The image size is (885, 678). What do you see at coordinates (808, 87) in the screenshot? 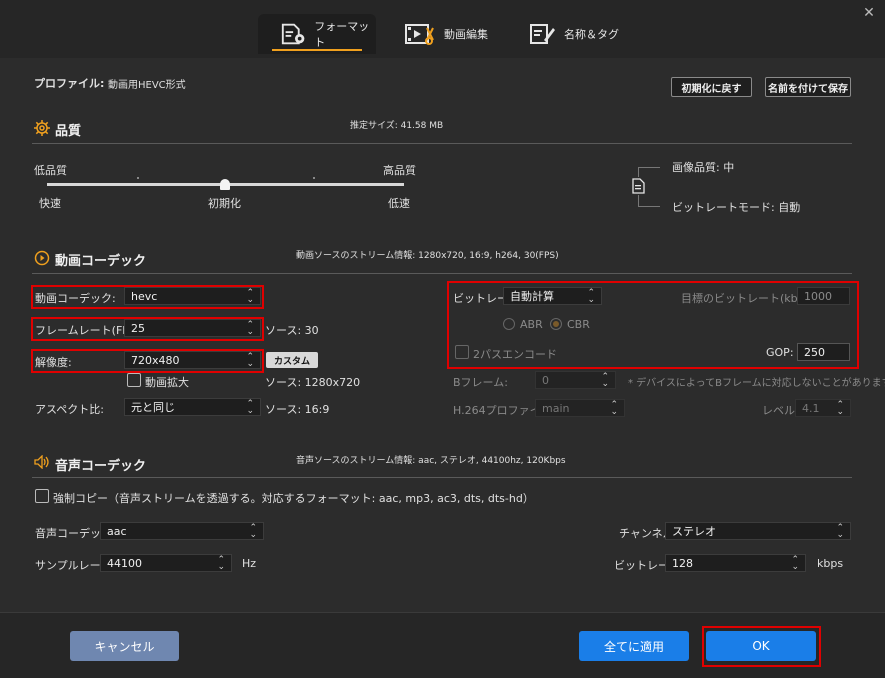
I see `save-as-button: 名前を付けて保存` at bounding box center [808, 87].